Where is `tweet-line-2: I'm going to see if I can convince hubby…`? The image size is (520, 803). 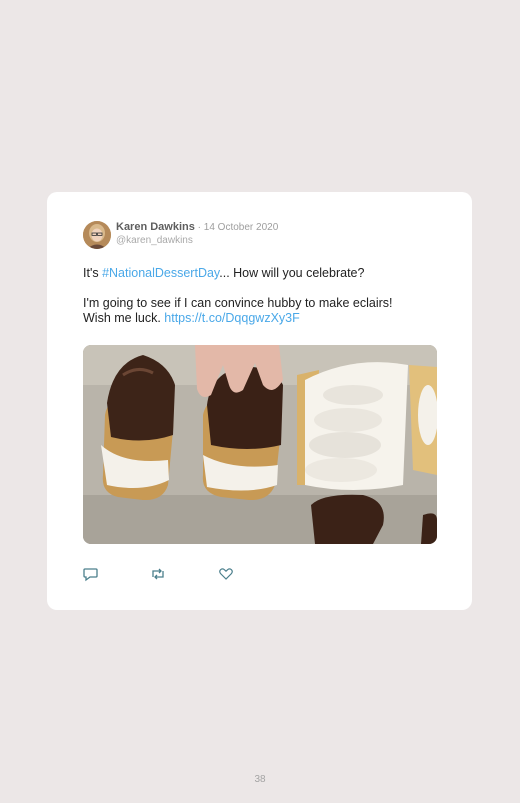 tweet-line-2: I'm going to see if I can convince hubby… is located at coordinates (238, 303).